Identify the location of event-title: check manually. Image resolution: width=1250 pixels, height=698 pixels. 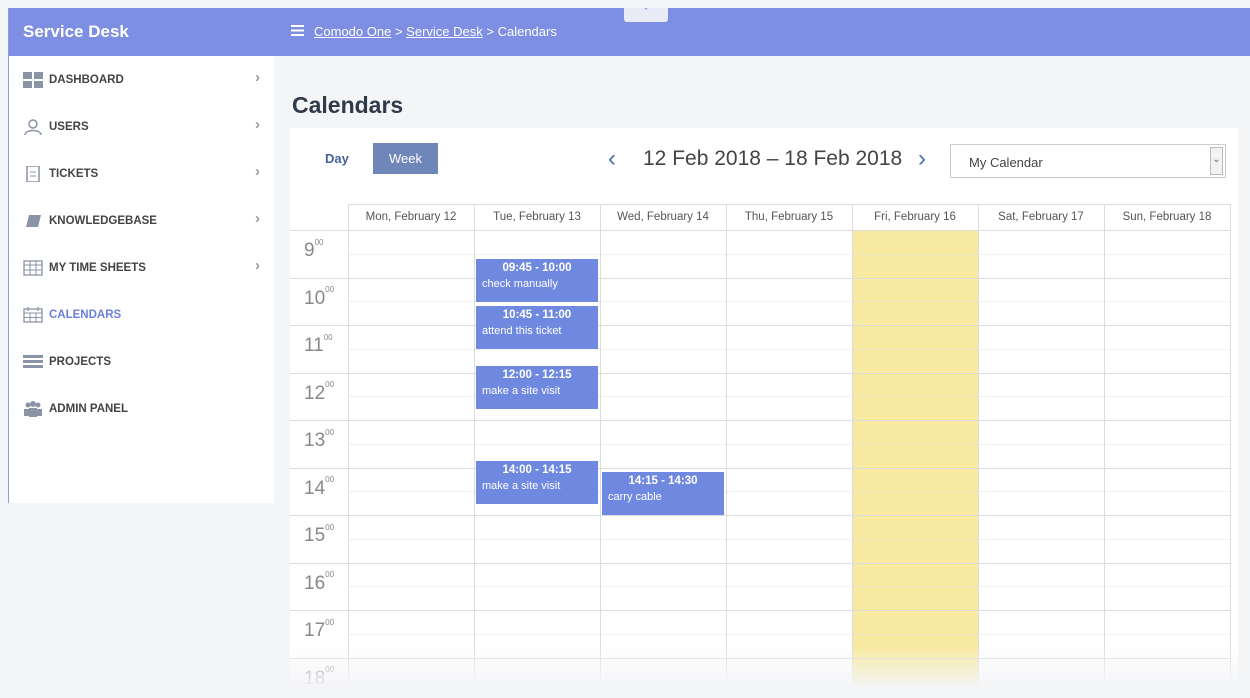
(520, 283).